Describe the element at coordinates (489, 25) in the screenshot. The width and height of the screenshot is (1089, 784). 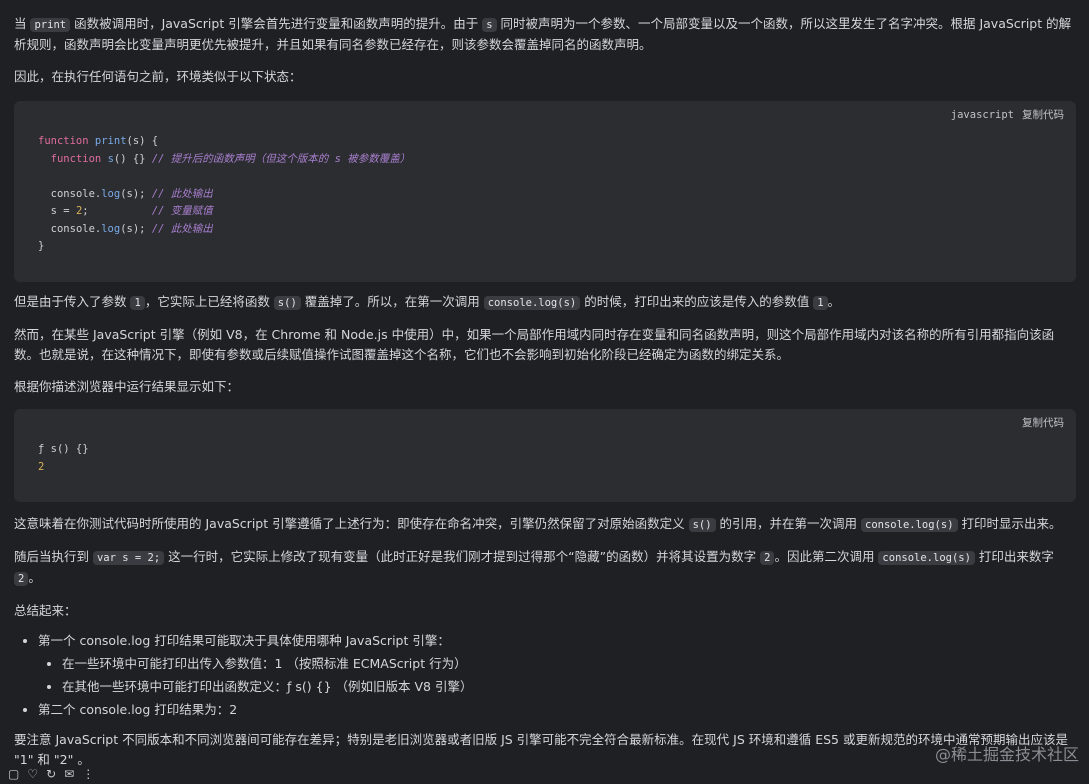
I see `inline-code: s` at that location.